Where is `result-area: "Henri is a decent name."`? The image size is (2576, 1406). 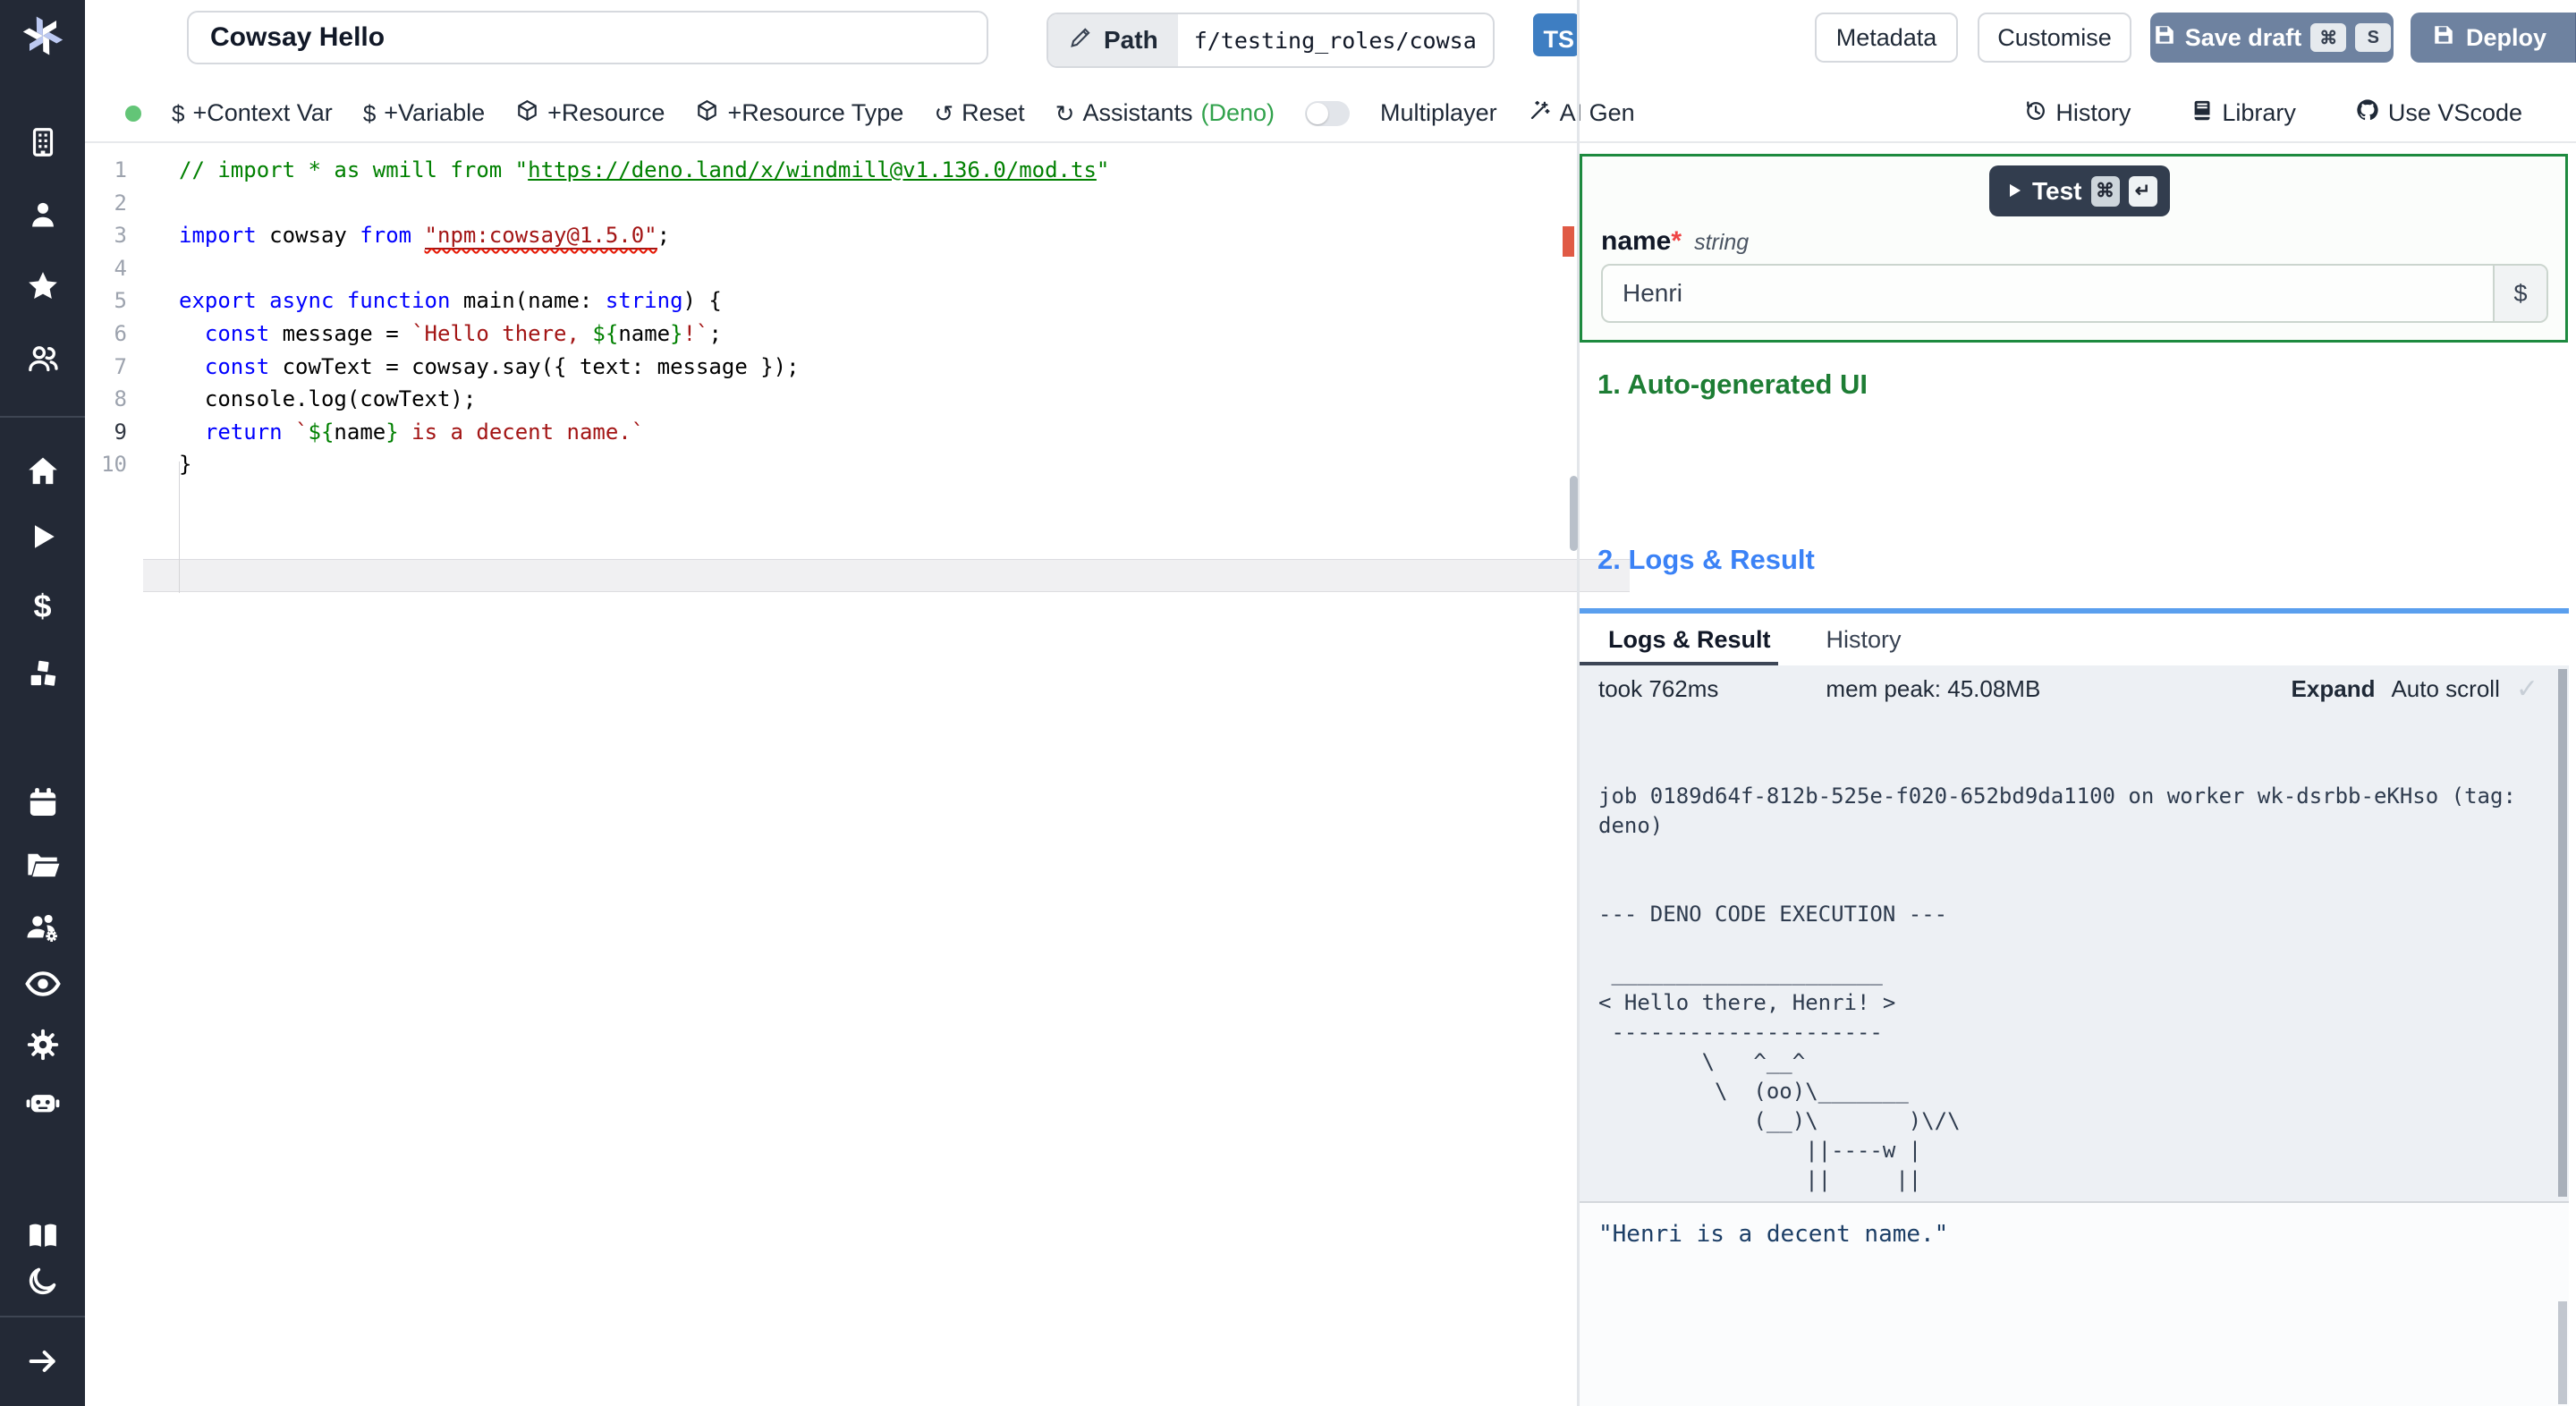 result-area: "Henri is a decent name." is located at coordinates (2074, 1304).